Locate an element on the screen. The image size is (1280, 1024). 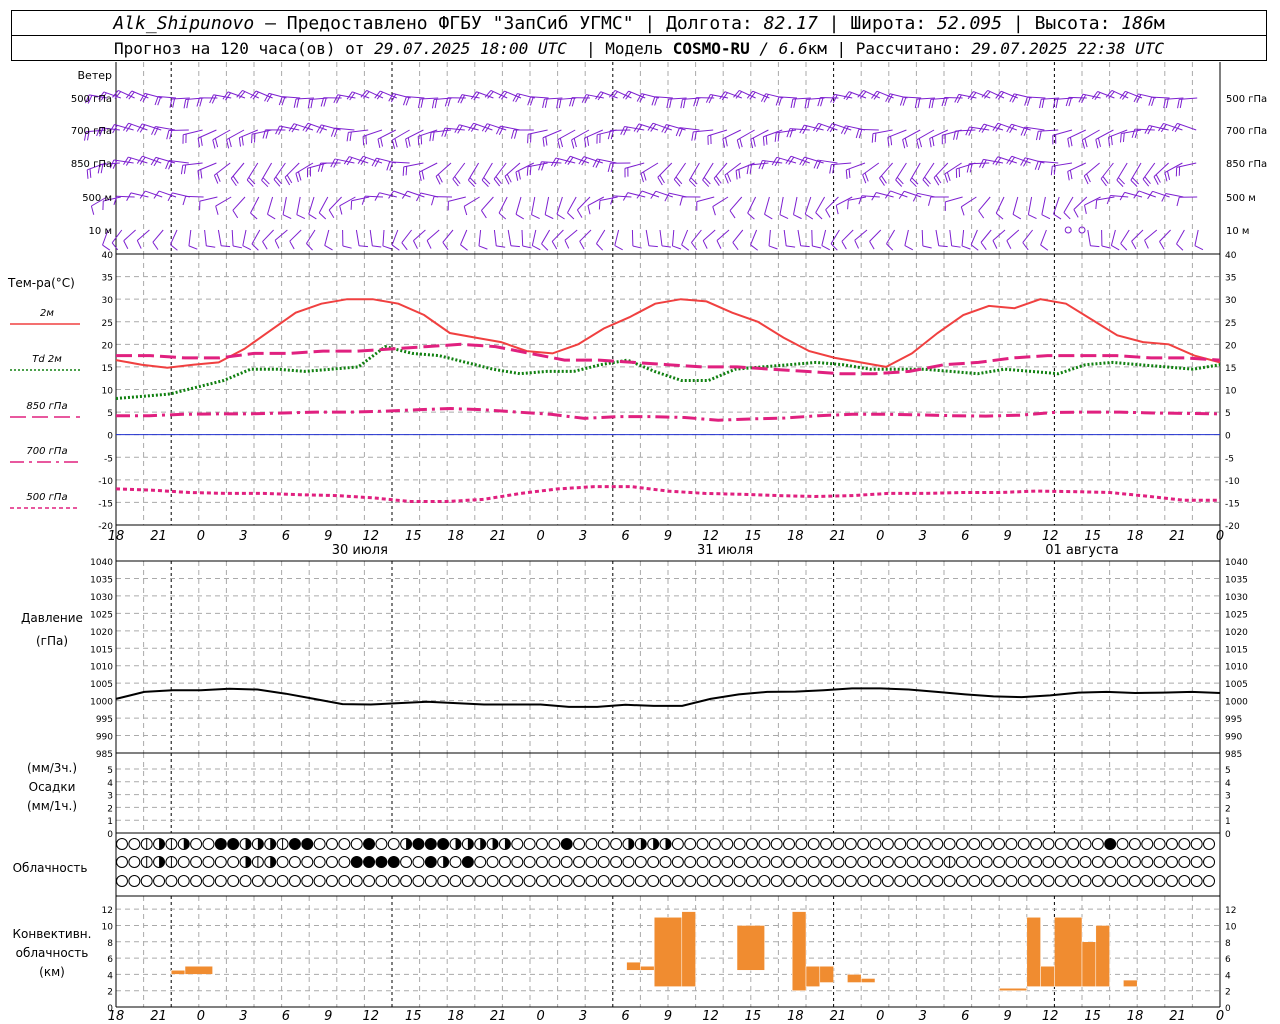
temp-tick-right: 5 is located at coordinates (1228, 414).